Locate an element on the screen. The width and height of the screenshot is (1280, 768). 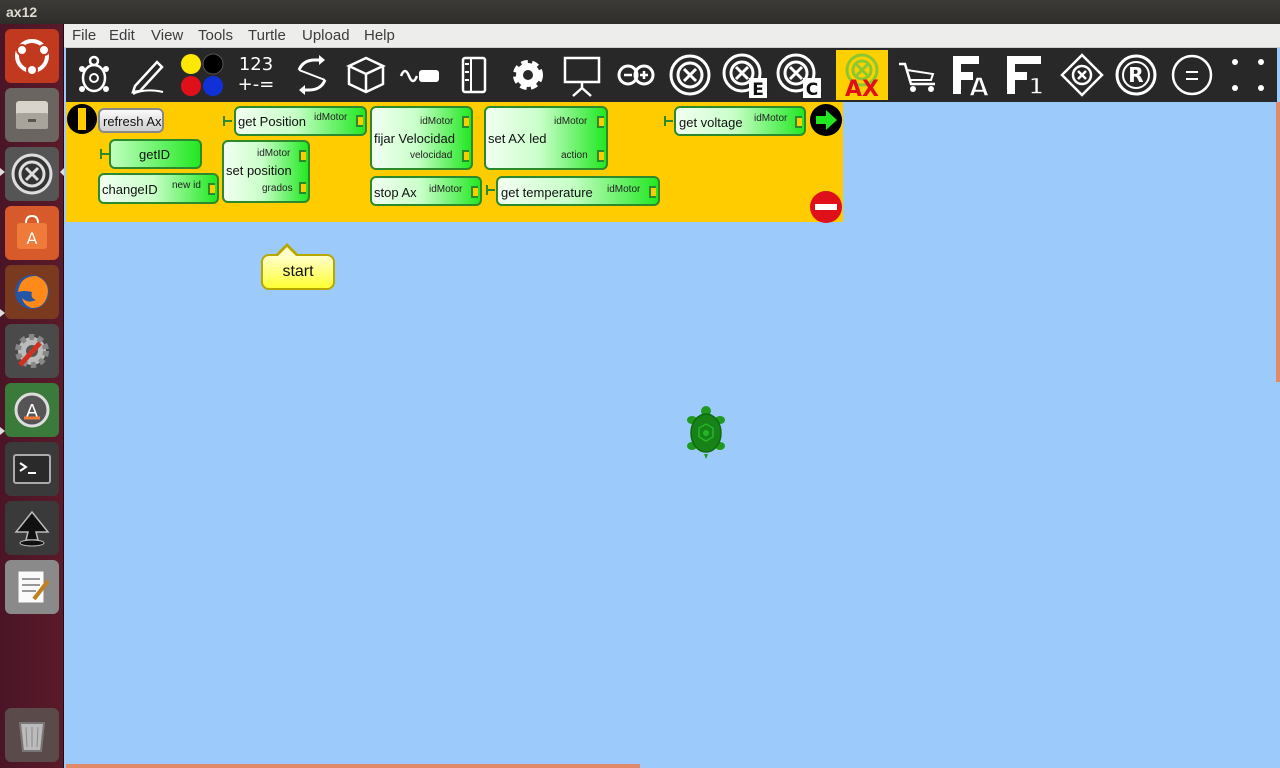
trash-icon is located at coordinates (32, 737).